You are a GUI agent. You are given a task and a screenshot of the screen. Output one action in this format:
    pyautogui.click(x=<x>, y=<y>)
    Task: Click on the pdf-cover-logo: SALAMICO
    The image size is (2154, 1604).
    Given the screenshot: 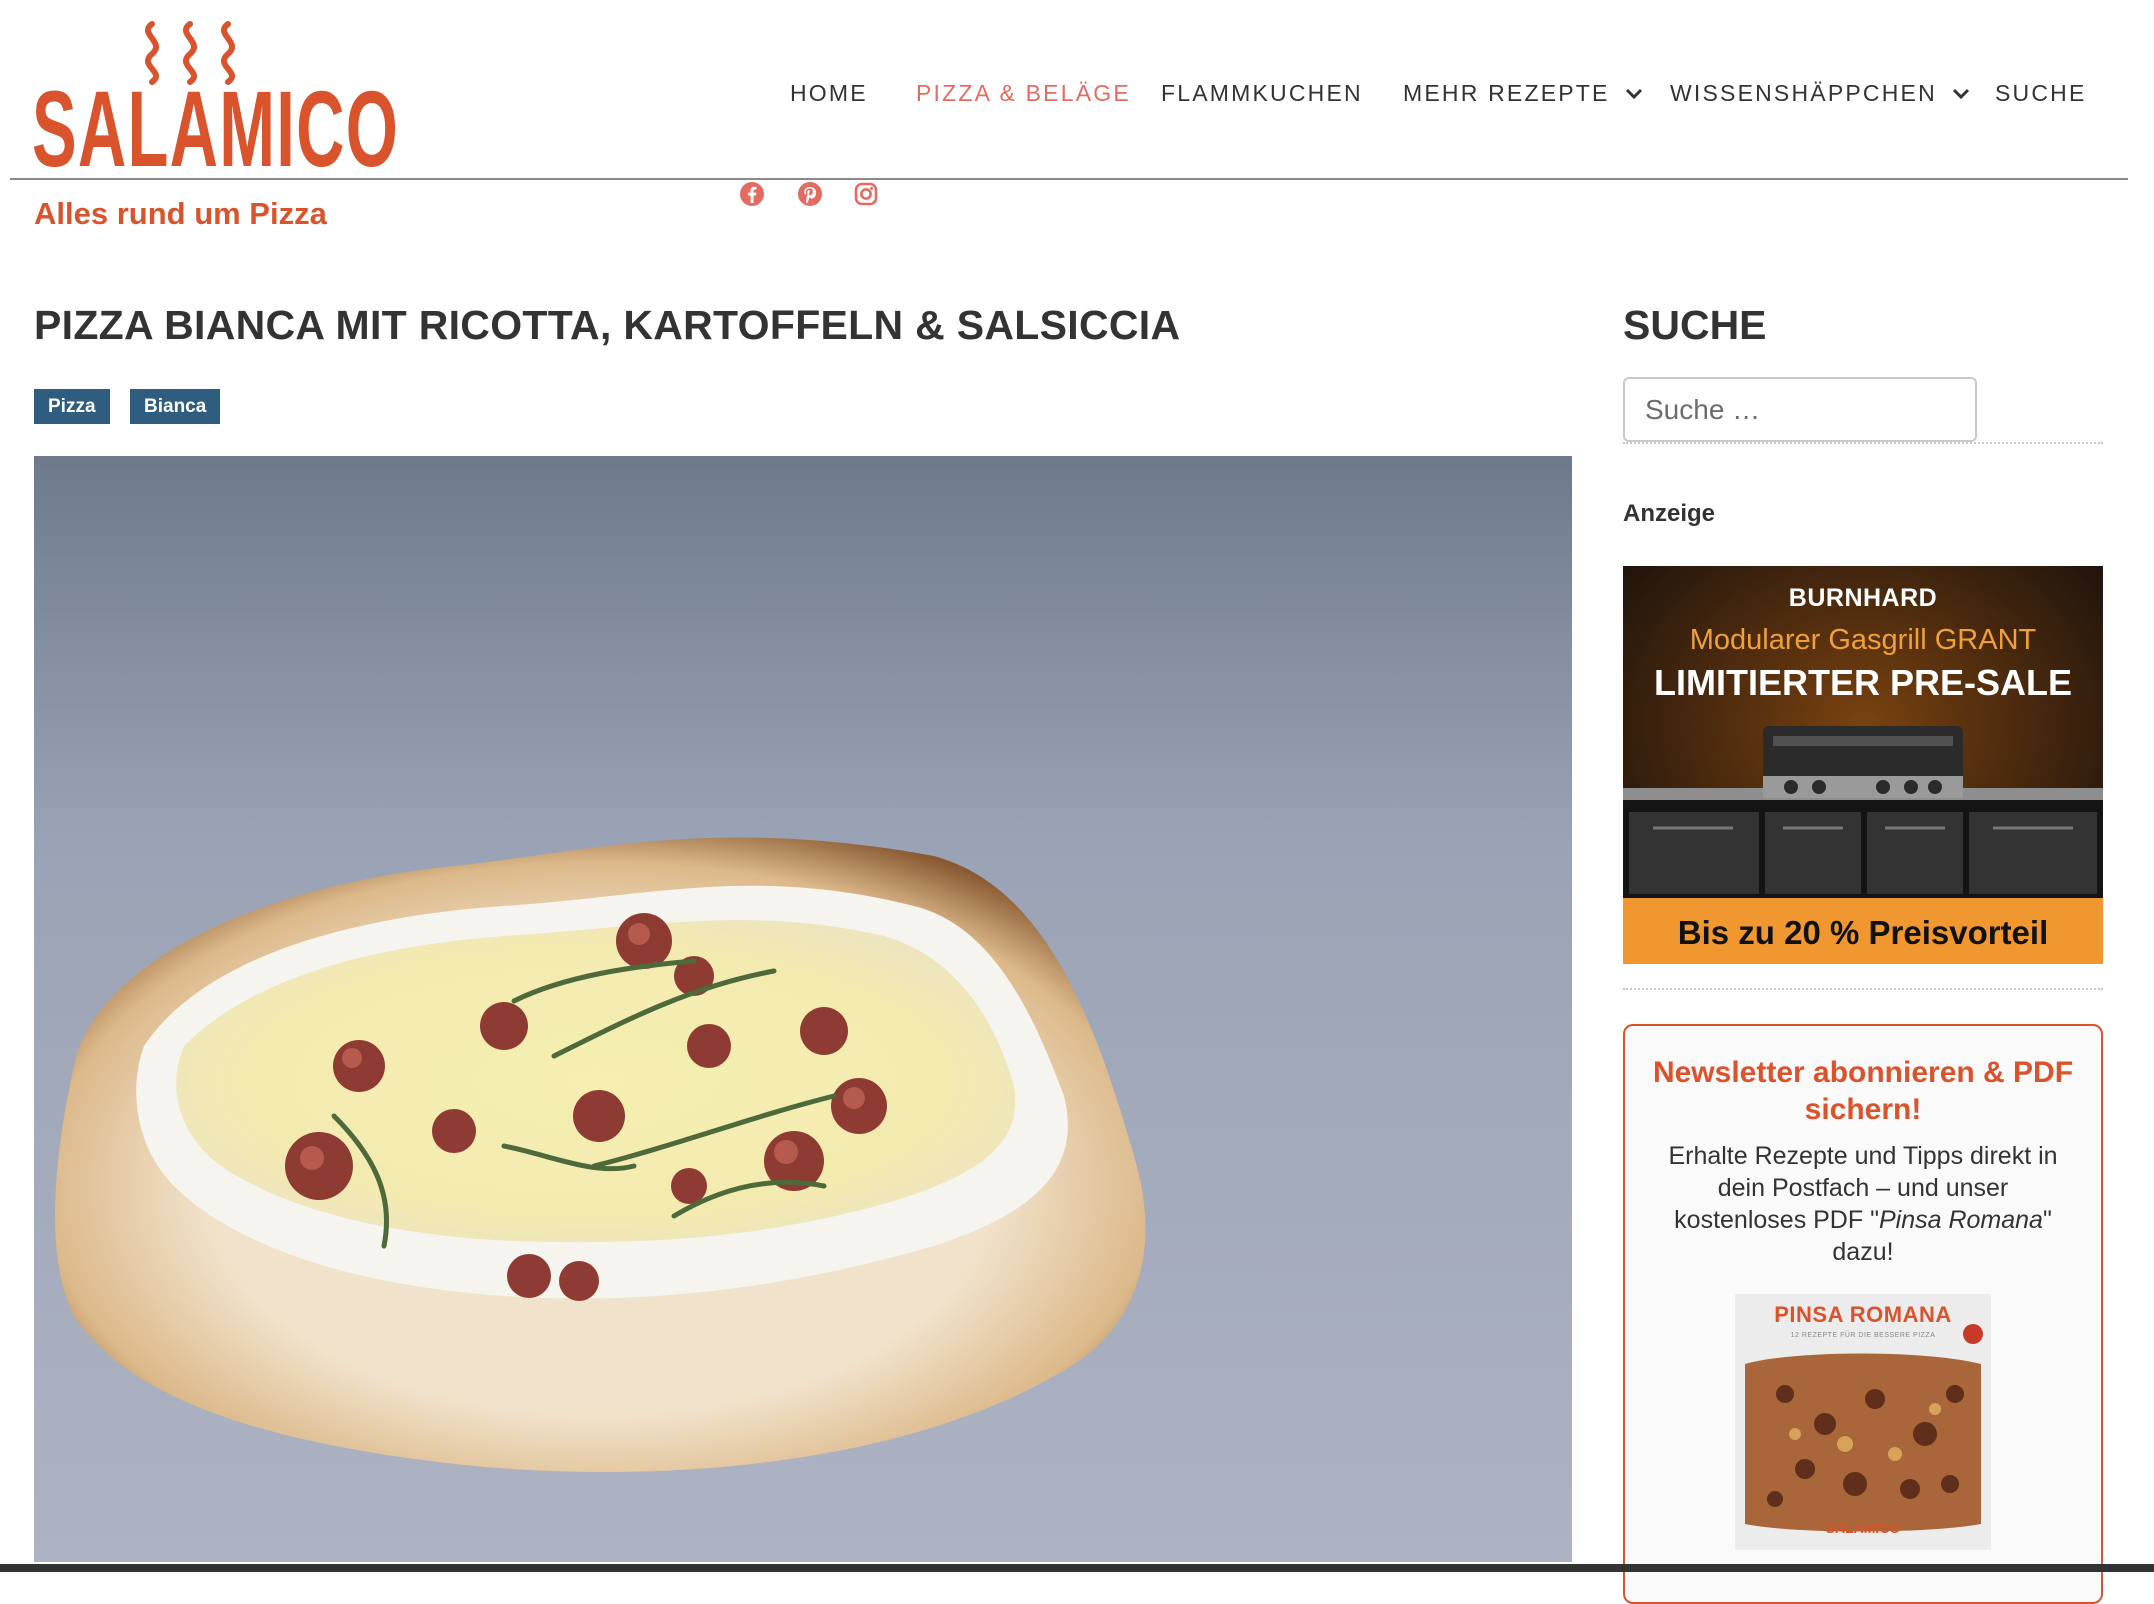 What is the action you would take?
    pyautogui.click(x=1863, y=1528)
    